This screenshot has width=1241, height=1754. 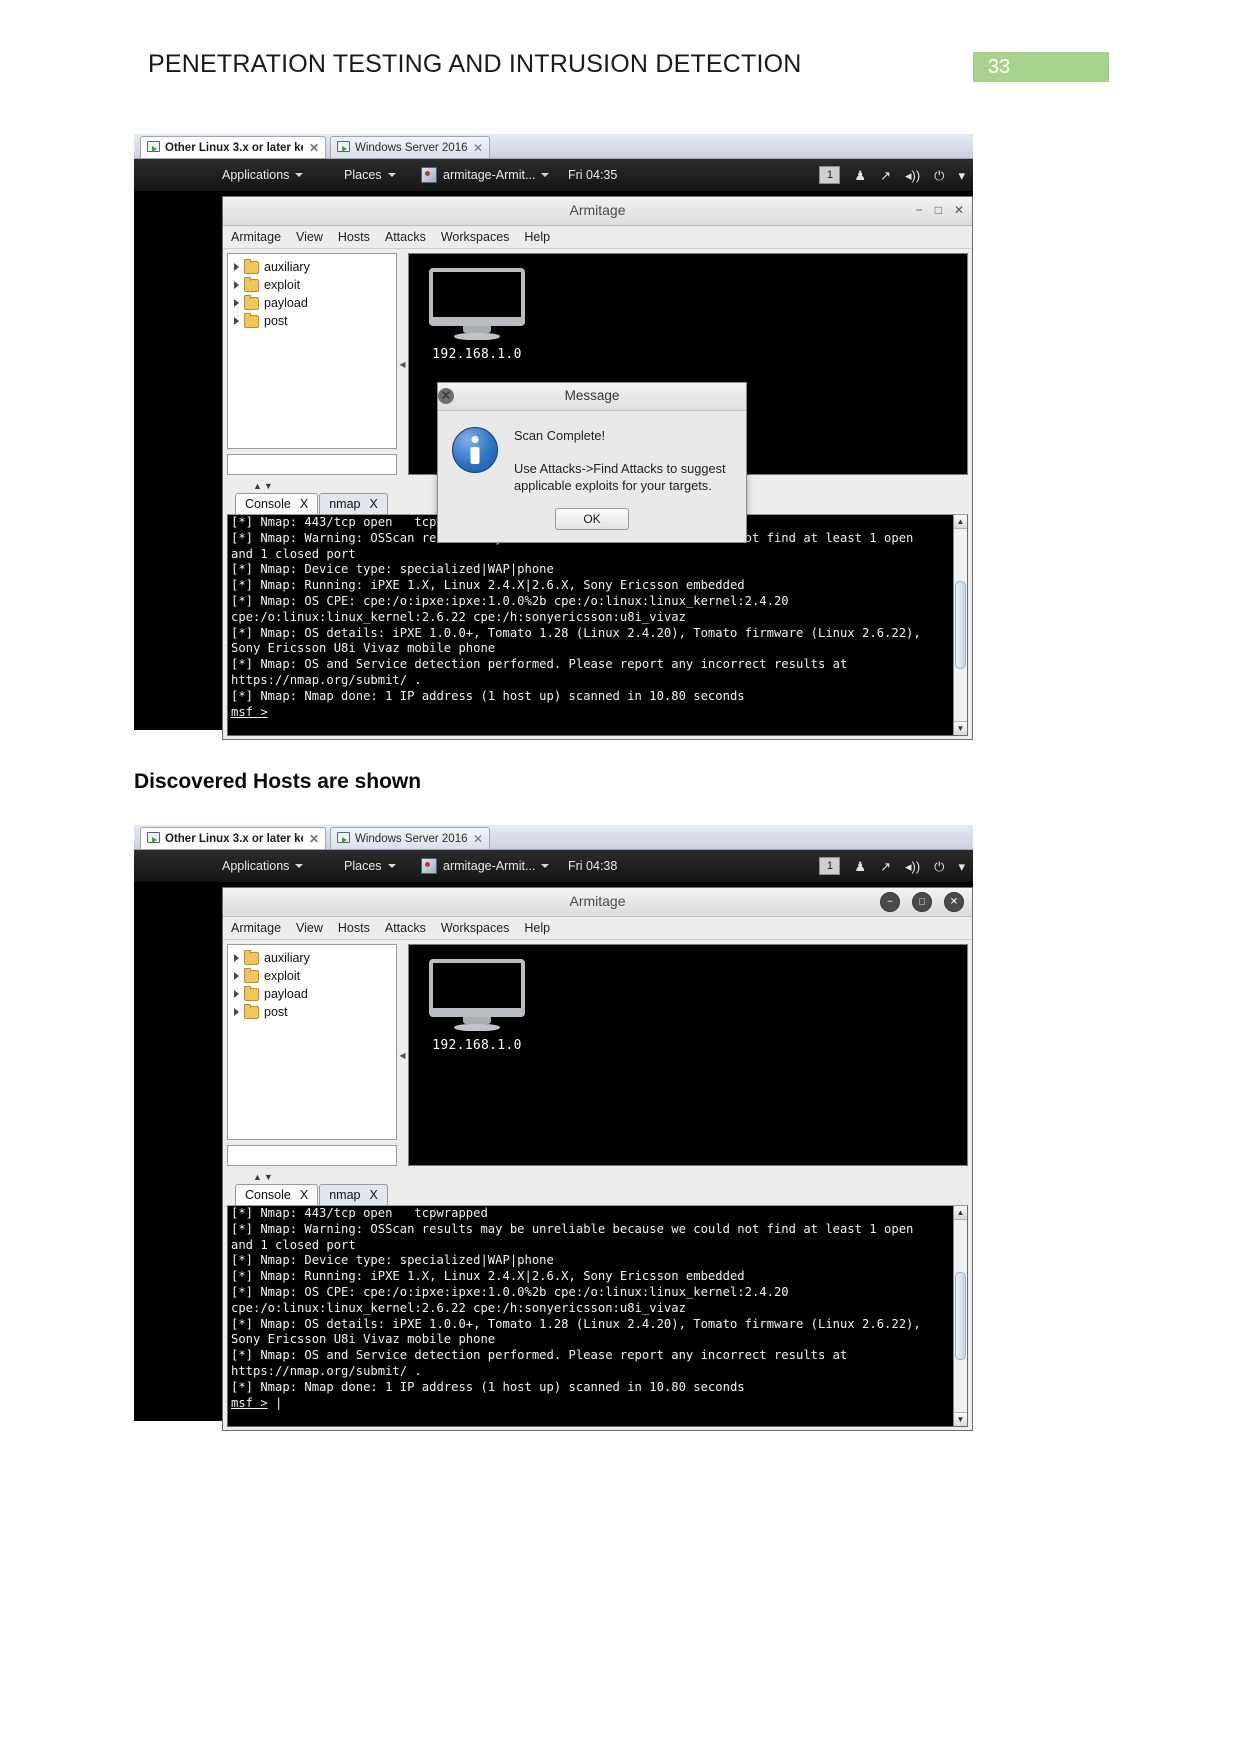 I want to click on maximize-icon: □, so click(x=938, y=210).